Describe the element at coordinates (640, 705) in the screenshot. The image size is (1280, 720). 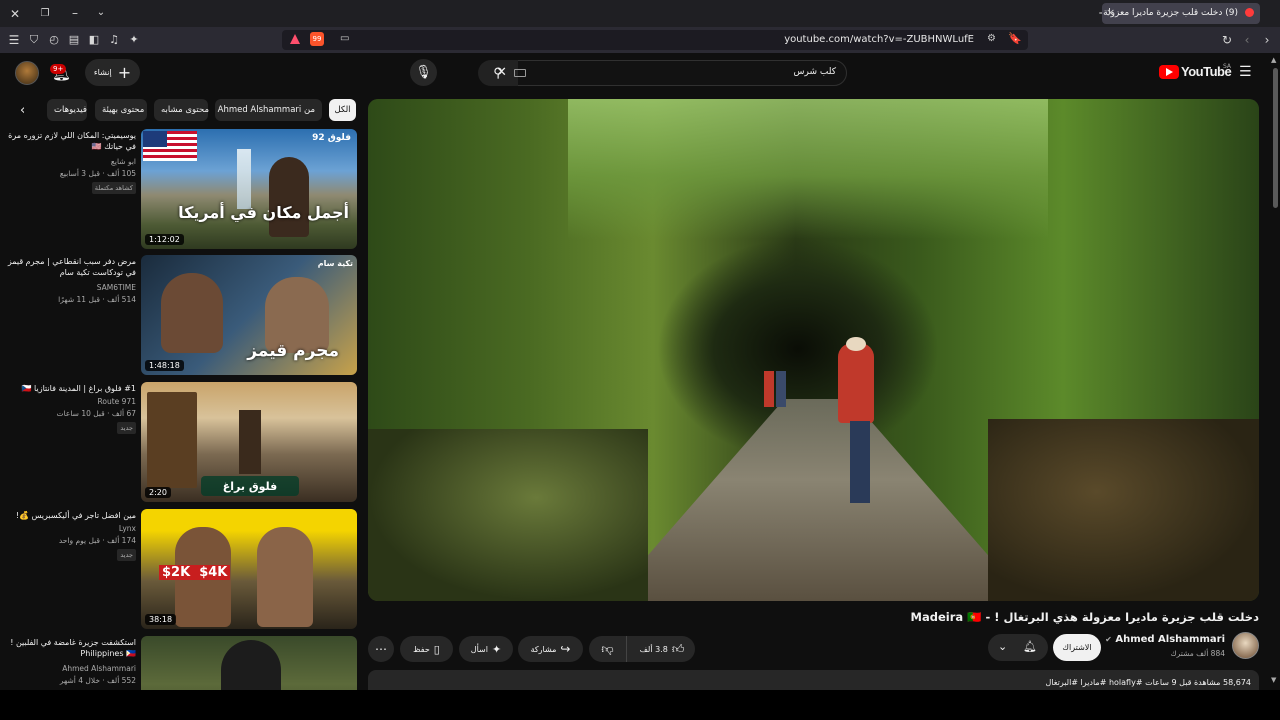
I see `bottom-strip` at that location.